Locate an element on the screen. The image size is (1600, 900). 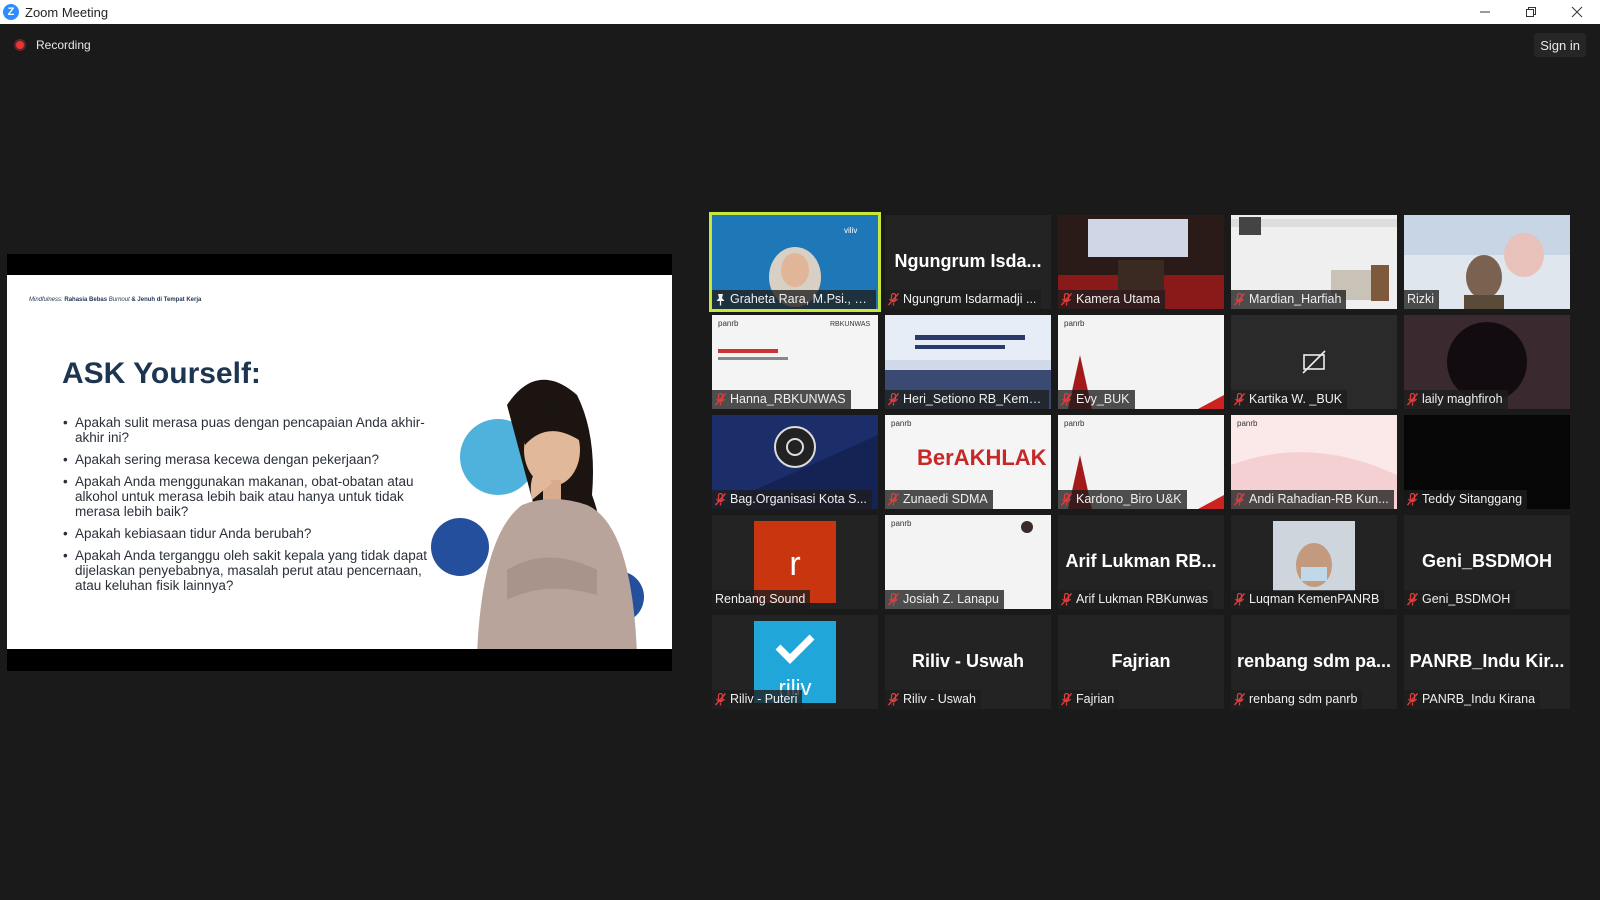
participant-name-label: Josiah Z. Lanapu is located at coordinates (944, 599).